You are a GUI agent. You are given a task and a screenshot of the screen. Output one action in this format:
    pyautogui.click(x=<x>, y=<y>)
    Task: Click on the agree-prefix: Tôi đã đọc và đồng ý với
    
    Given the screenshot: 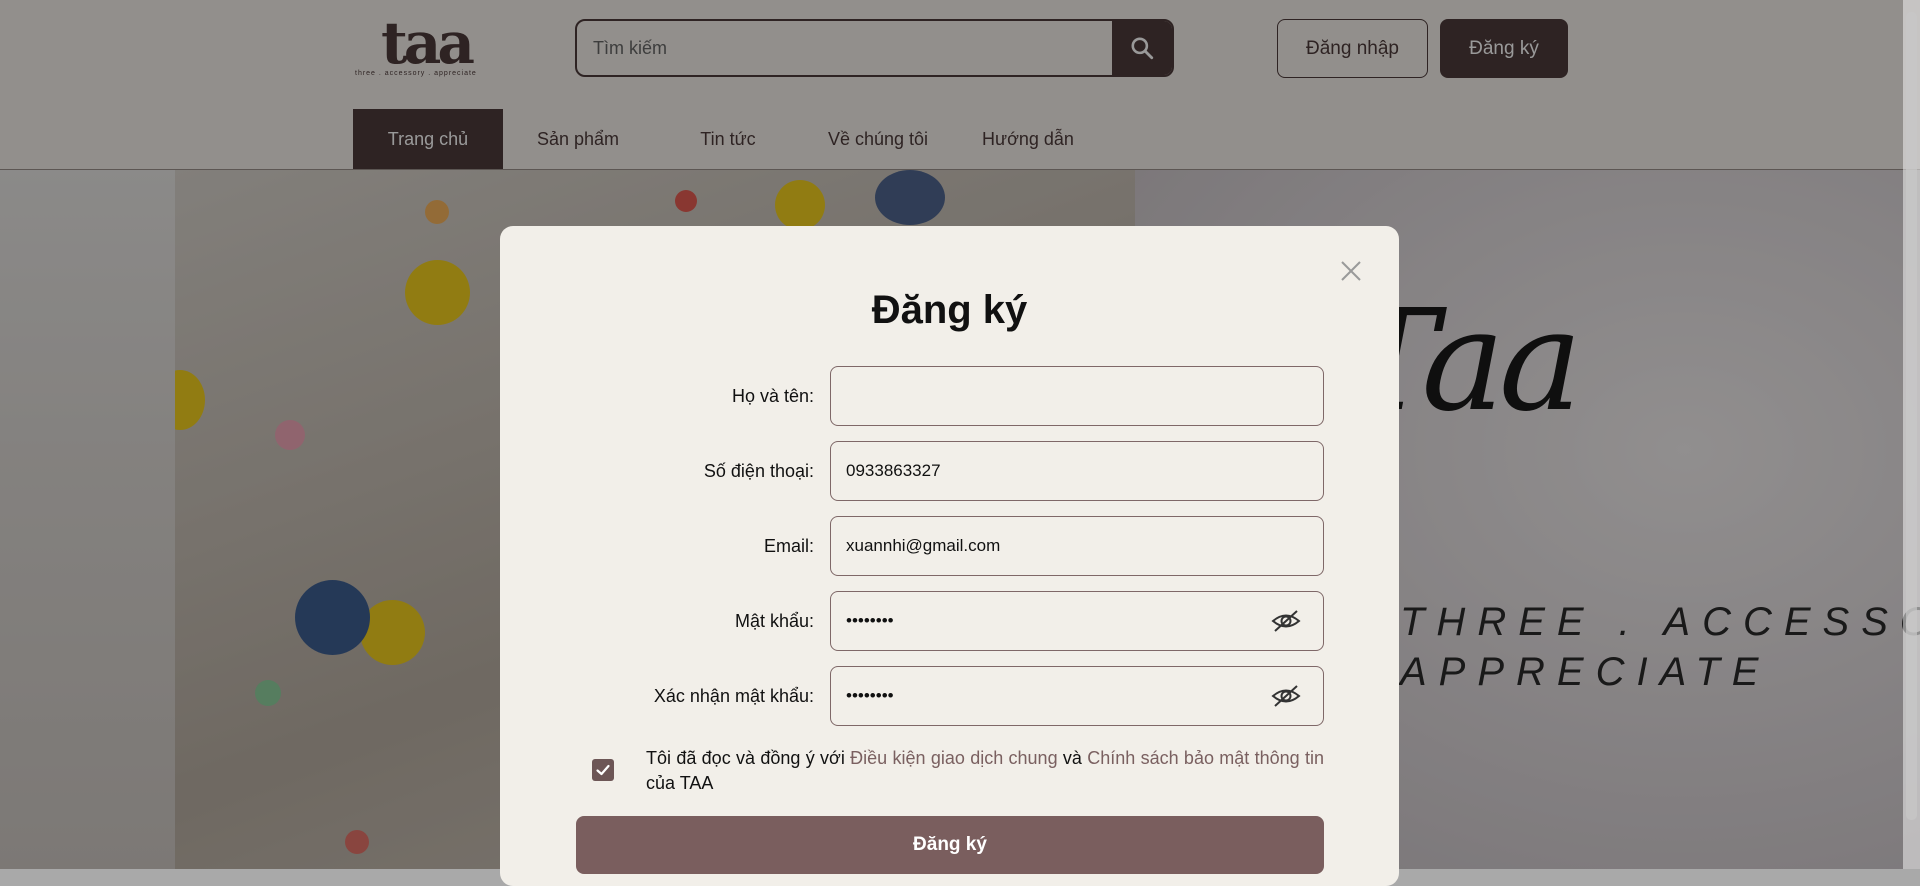 What is the action you would take?
    pyautogui.click(x=748, y=758)
    